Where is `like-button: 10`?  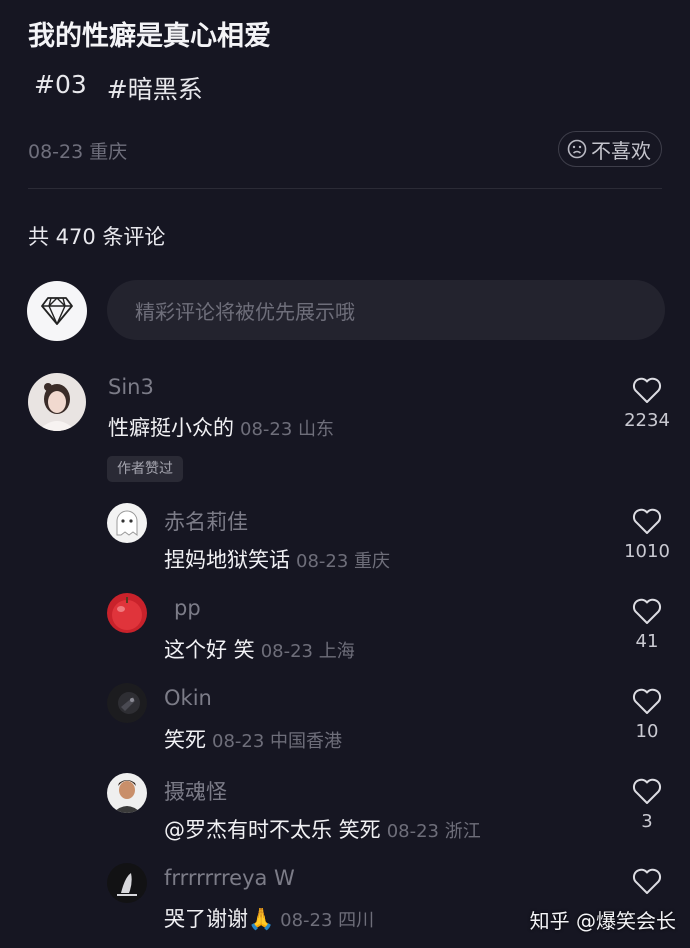 like-button: 10 is located at coordinates (647, 714).